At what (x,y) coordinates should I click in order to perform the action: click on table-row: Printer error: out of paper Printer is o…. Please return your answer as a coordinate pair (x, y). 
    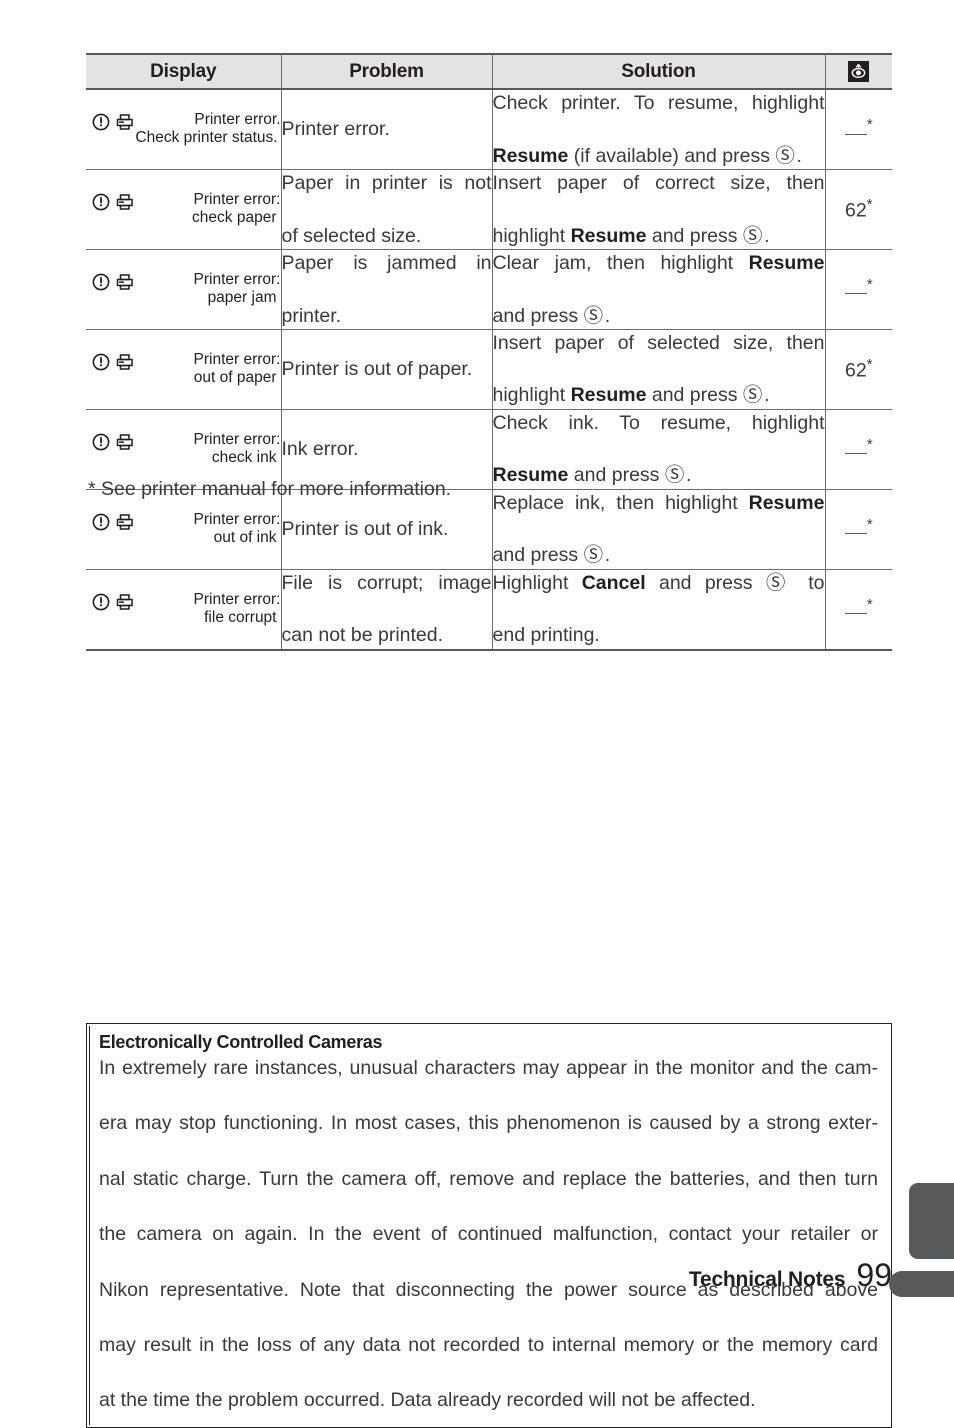
    Looking at the image, I should click on (489, 369).